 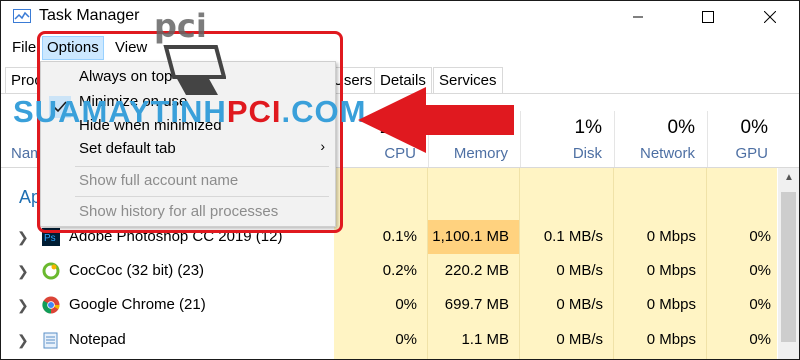 What do you see at coordinates (399, 236) in the screenshot?
I see `cpu-value: 0.1%` at bounding box center [399, 236].